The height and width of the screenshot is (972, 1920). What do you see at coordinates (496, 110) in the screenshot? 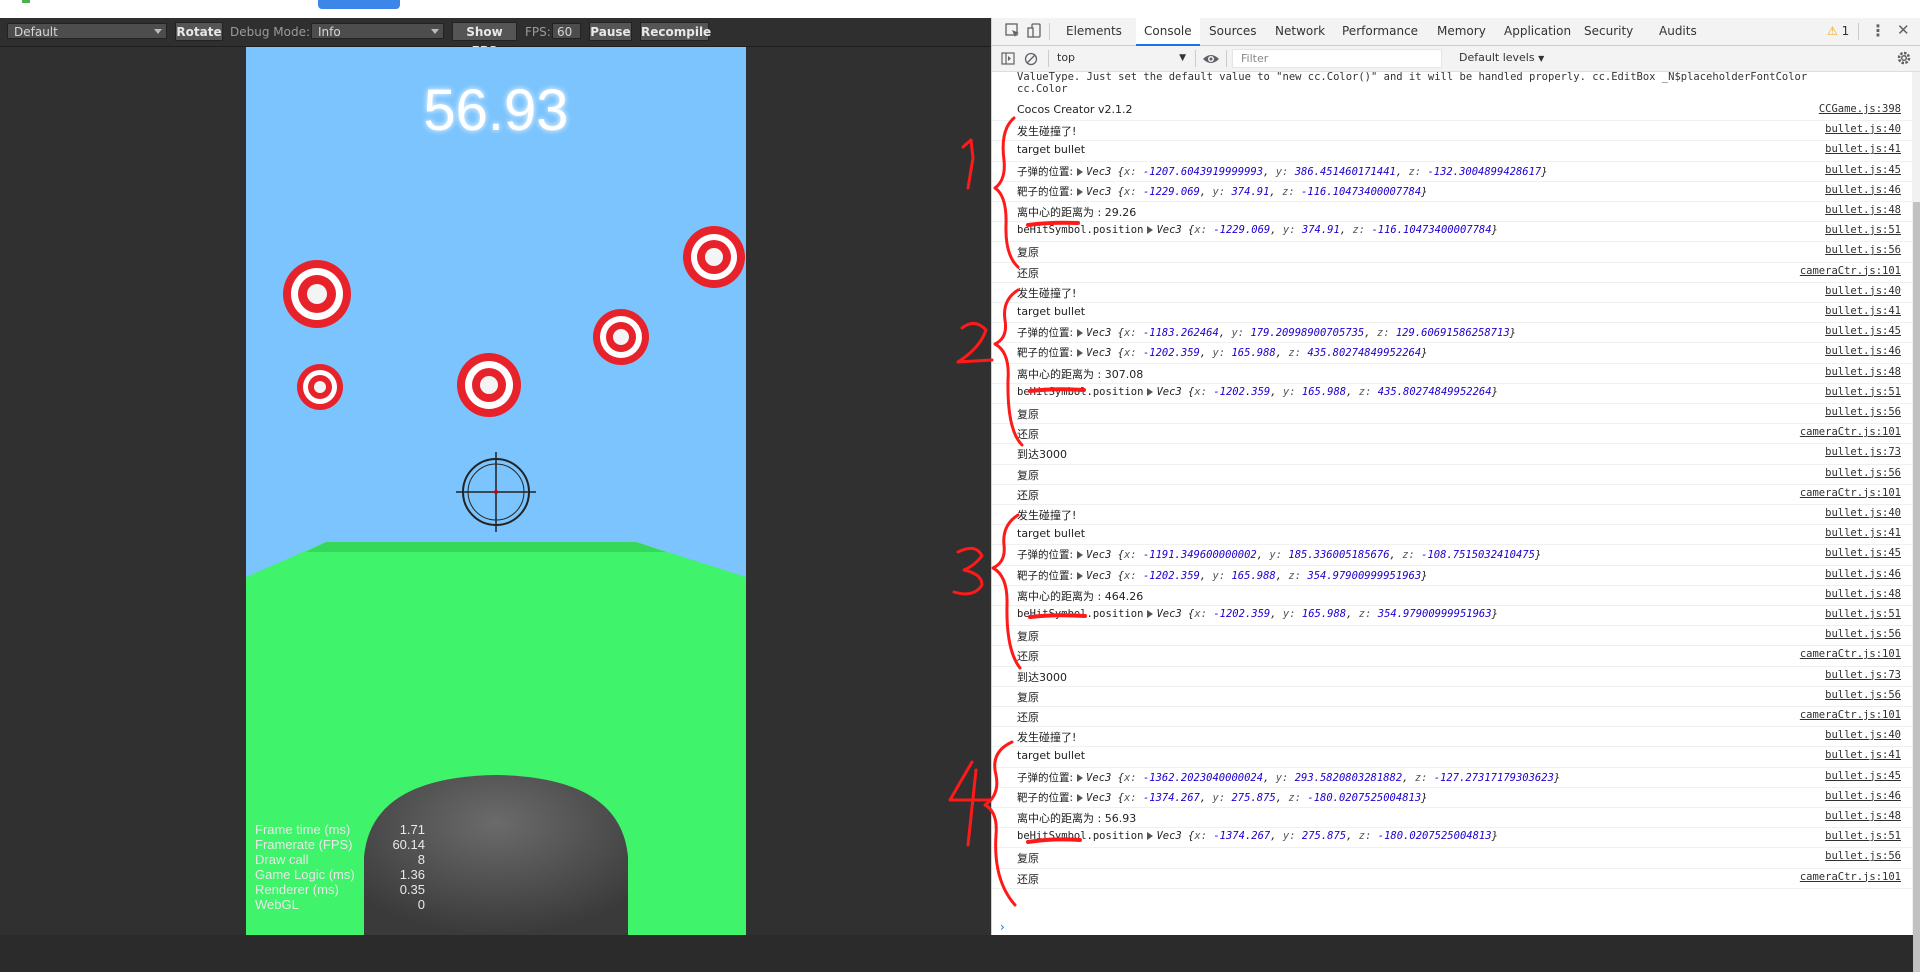
I see `score-display: 56.93` at bounding box center [496, 110].